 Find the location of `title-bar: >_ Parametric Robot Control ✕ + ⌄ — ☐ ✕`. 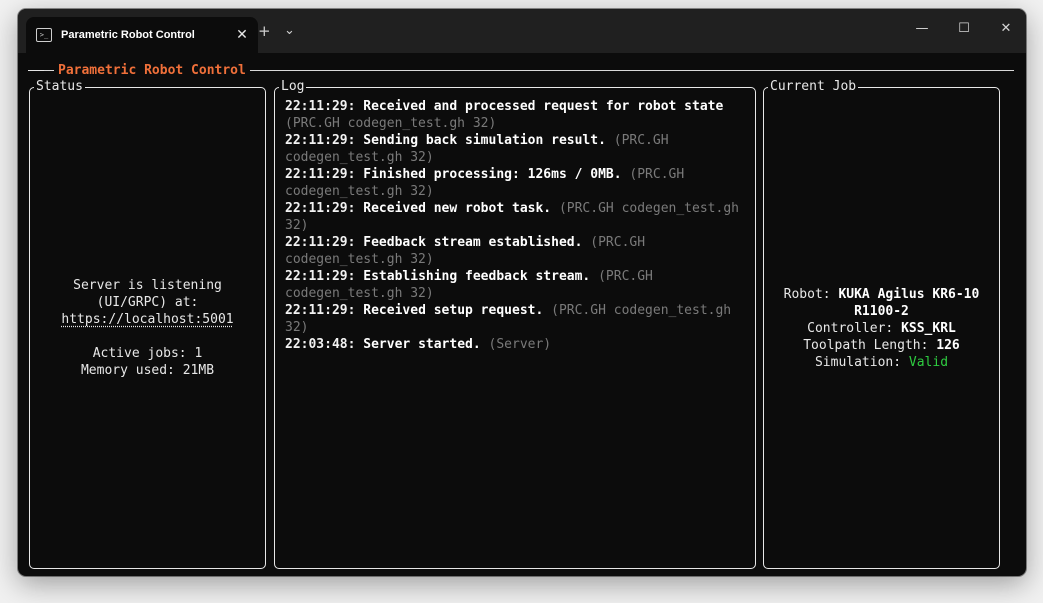

title-bar: >_ Parametric Robot Control ✕ + ⌄ — ☐ ✕ is located at coordinates (522, 31).